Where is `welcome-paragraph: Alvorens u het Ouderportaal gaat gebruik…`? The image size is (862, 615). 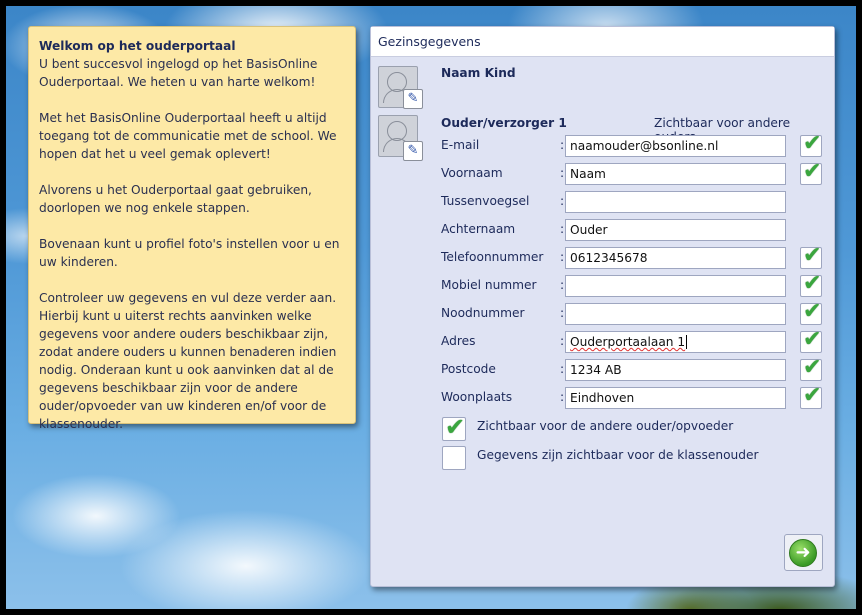
welcome-paragraph: Alvorens u het Ouderportaal gaat gebruik… is located at coordinates (175, 199).